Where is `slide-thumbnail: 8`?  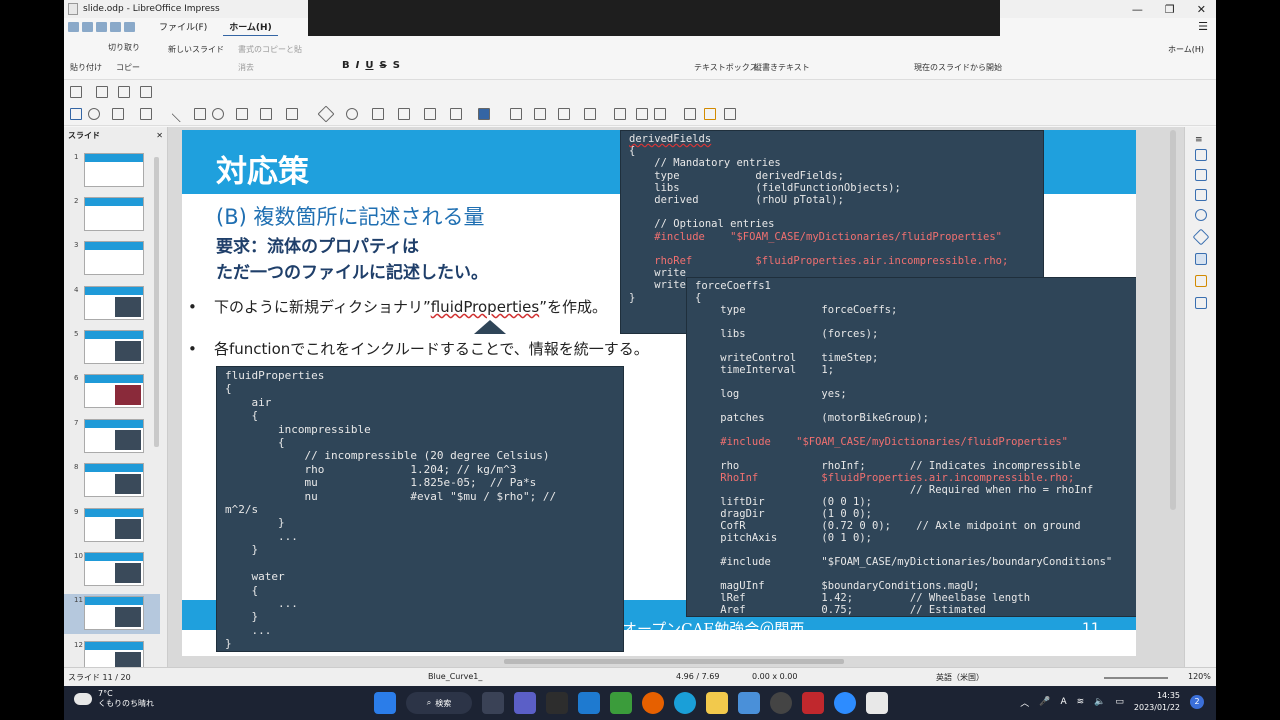 slide-thumbnail: 8 is located at coordinates (112, 481).